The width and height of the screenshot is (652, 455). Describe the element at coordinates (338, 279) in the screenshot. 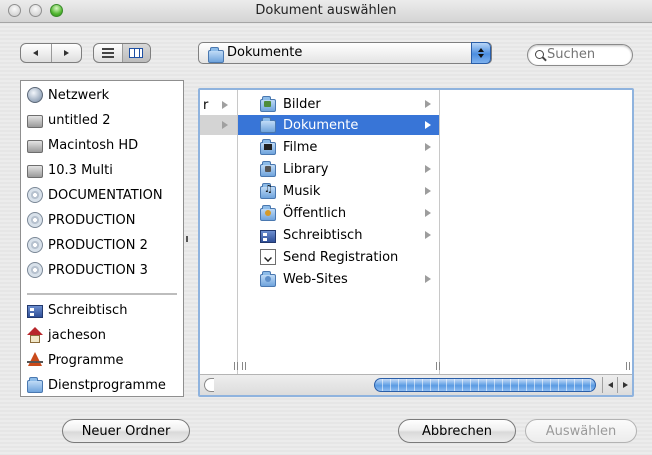

I see `list-item-web-sites: Web-Sites` at that location.